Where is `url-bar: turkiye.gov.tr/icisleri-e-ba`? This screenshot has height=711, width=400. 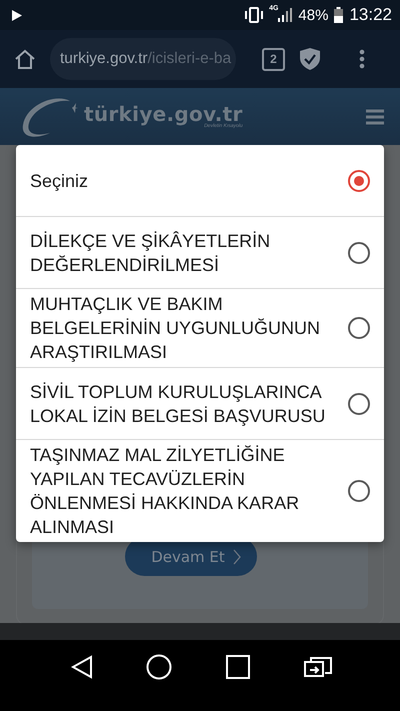
url-bar: turkiye.gov.tr/icisleri-e-ba is located at coordinates (143, 59).